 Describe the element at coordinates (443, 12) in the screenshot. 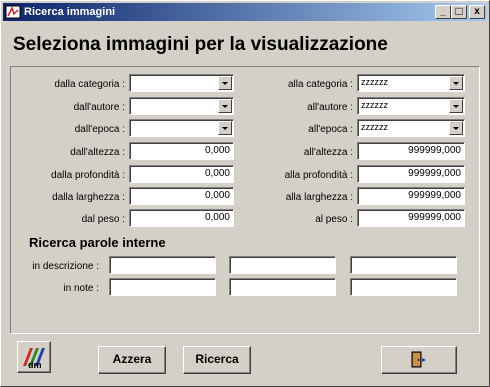

I see `minimize-button: _` at that location.